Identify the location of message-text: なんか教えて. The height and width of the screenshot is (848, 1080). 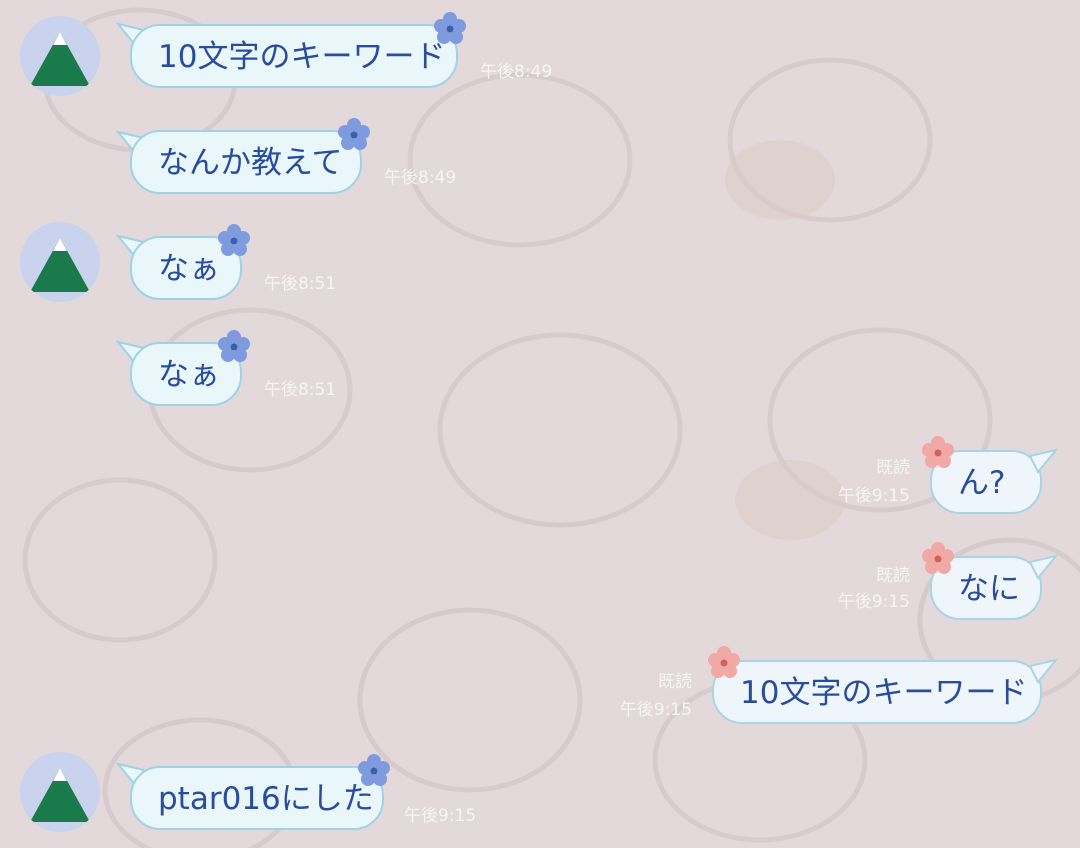
(250, 163).